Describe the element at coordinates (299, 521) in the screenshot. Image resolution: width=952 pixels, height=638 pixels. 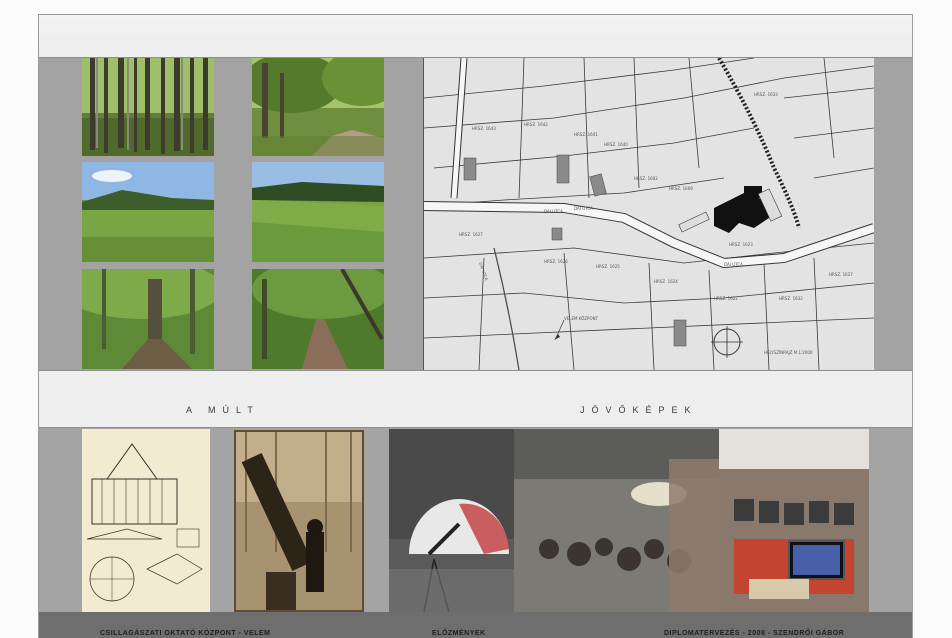
I see `historic-telescope-photo` at that location.